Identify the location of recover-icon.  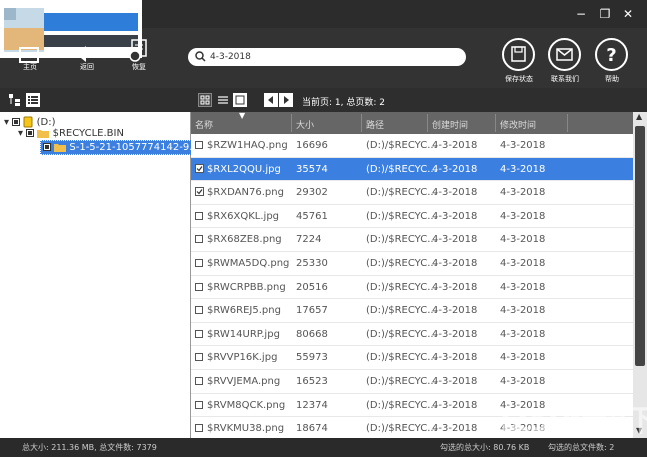
(139, 50).